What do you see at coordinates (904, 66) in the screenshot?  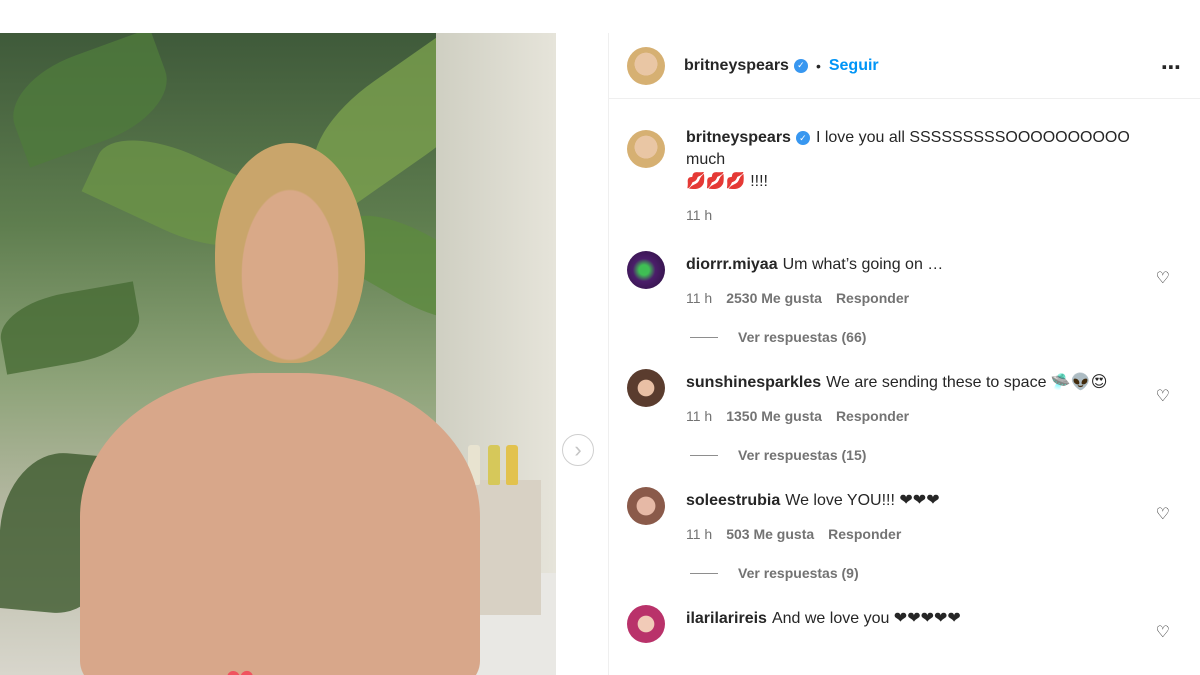 I see `post-header: britneyspears ✓ • Seguir ⋯` at bounding box center [904, 66].